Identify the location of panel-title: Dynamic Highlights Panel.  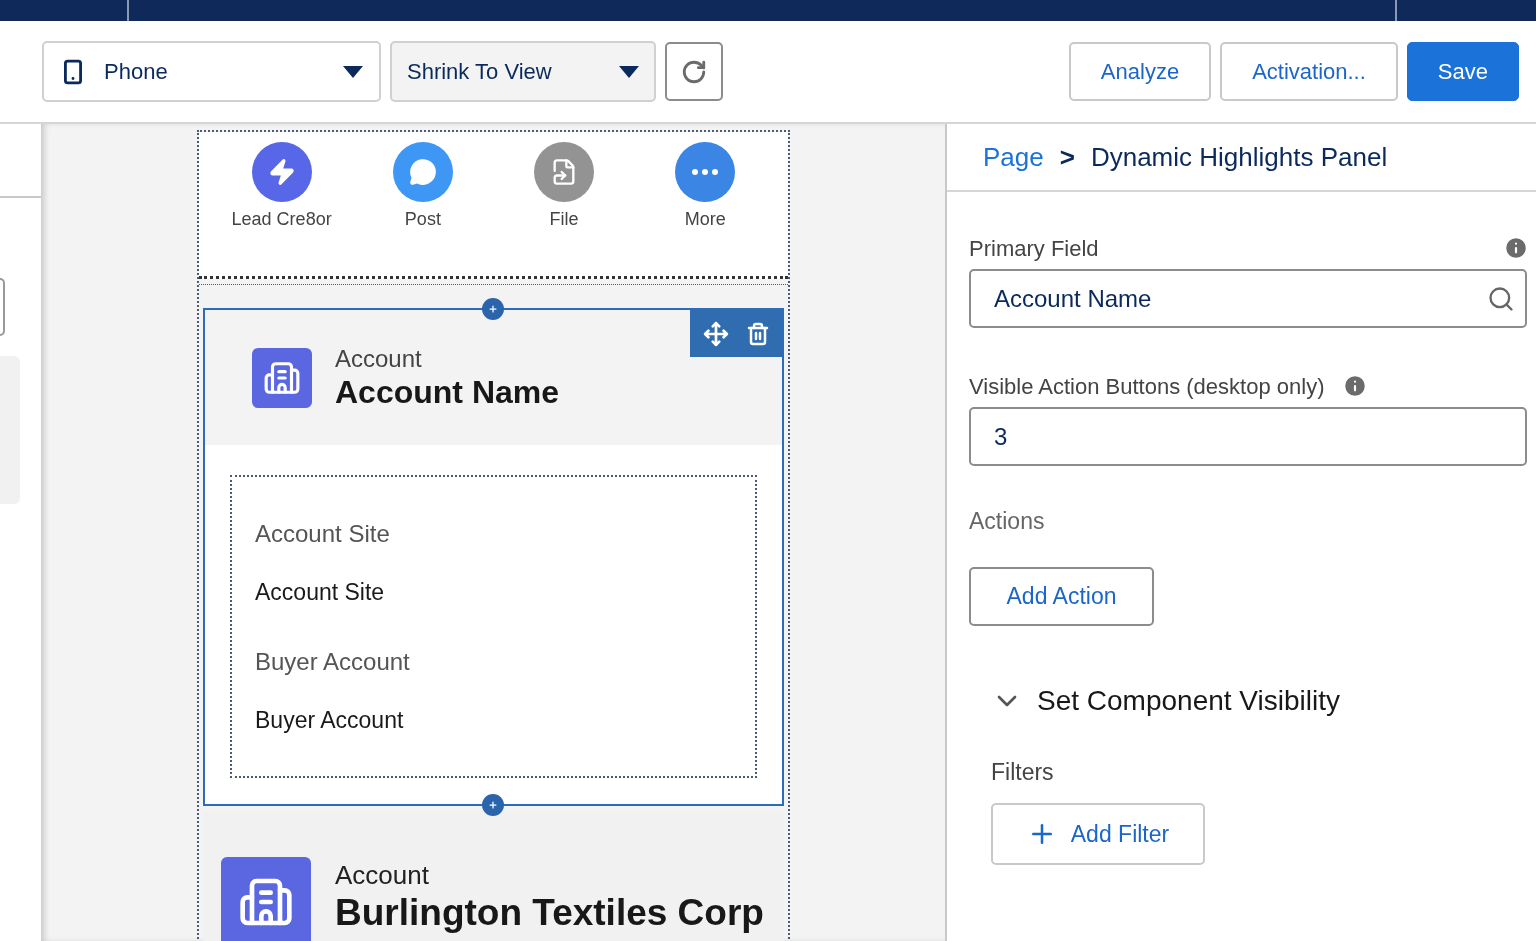
(1239, 157).